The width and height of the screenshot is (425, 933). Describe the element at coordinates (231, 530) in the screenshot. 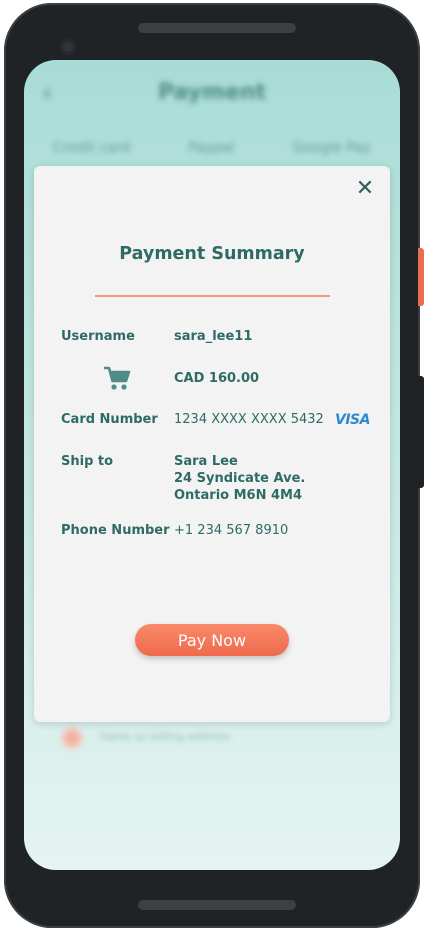

I see `phone-number-value: +1 234 567 8910` at that location.